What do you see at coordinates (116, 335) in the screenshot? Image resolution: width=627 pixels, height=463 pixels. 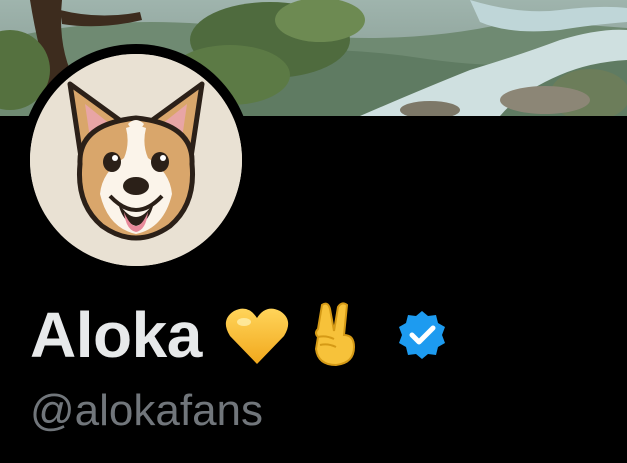 I see `display-name: Aloka` at bounding box center [116, 335].